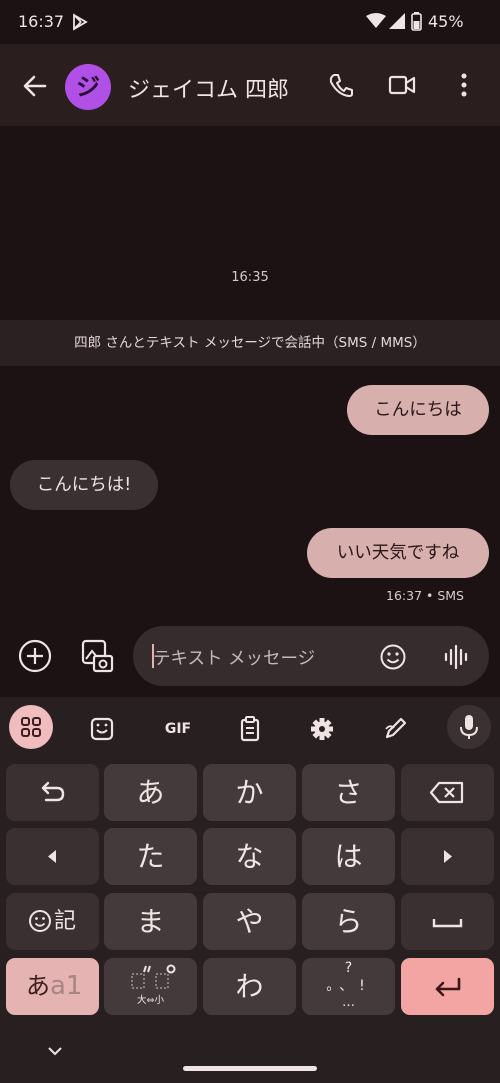  I want to click on undo-icon, so click(53, 791).